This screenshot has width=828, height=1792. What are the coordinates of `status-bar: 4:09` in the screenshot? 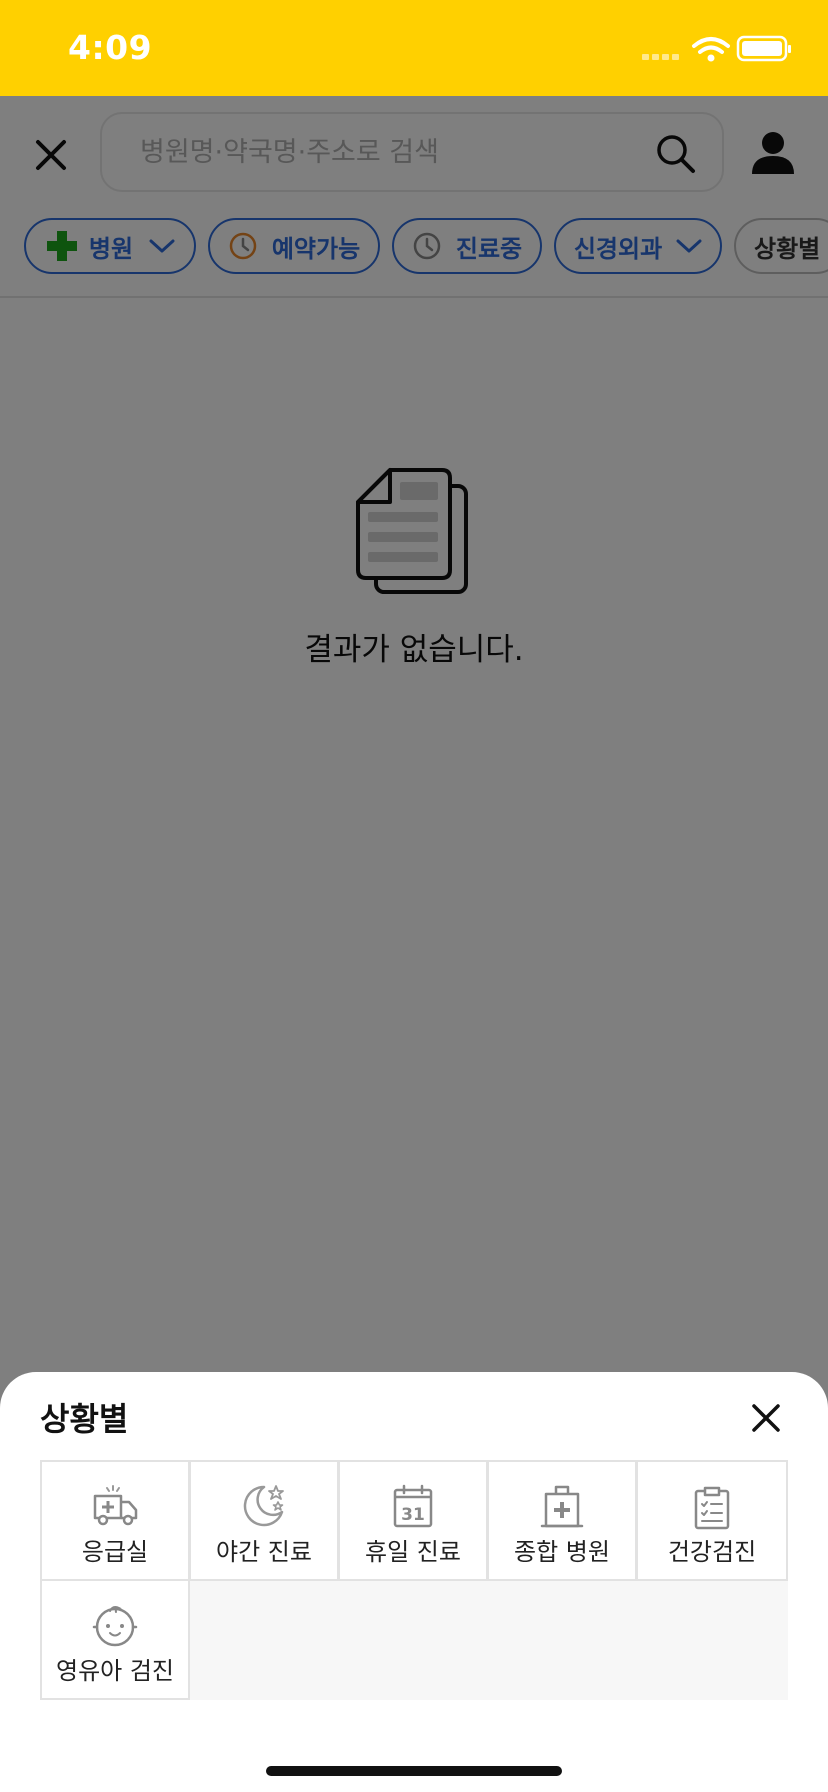 It's located at (414, 48).